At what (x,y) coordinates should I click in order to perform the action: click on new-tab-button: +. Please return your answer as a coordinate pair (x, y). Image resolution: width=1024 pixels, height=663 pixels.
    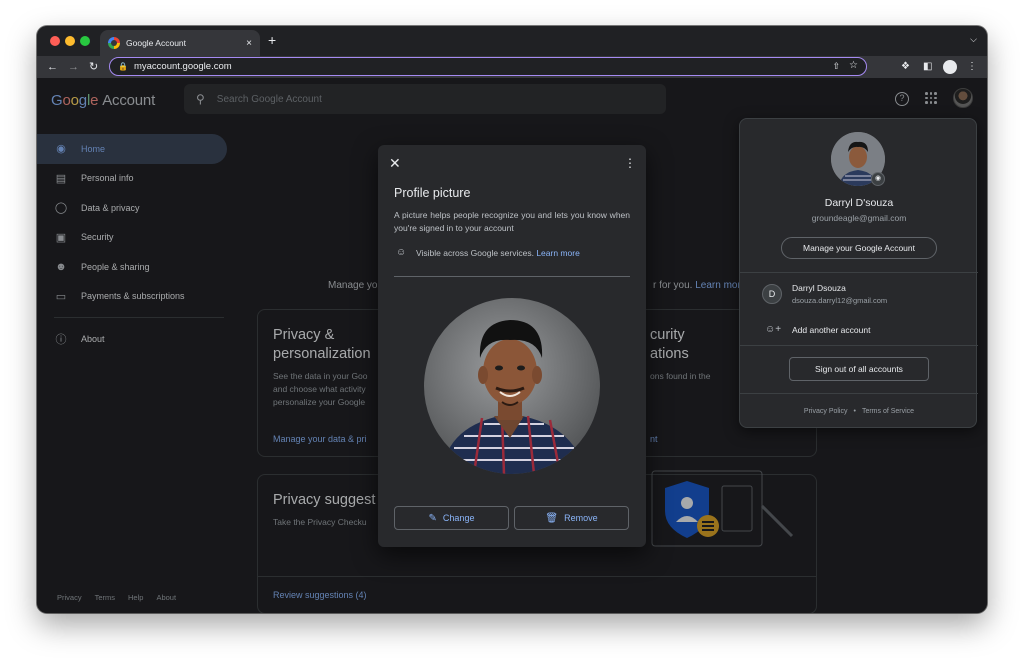
    Looking at the image, I should click on (272, 40).